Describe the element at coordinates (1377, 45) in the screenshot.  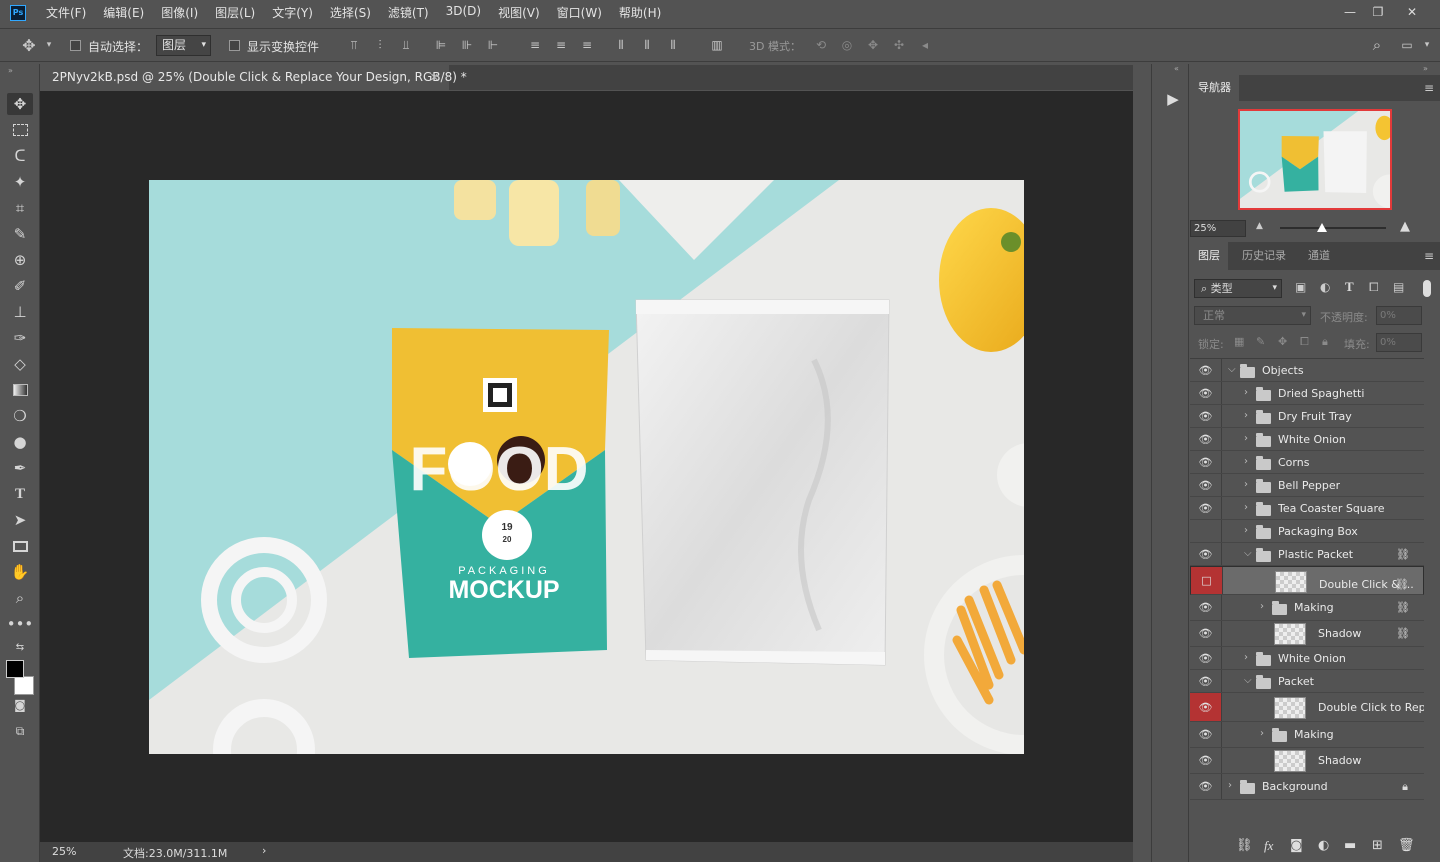
I see `search-icon: ⌕` at that location.